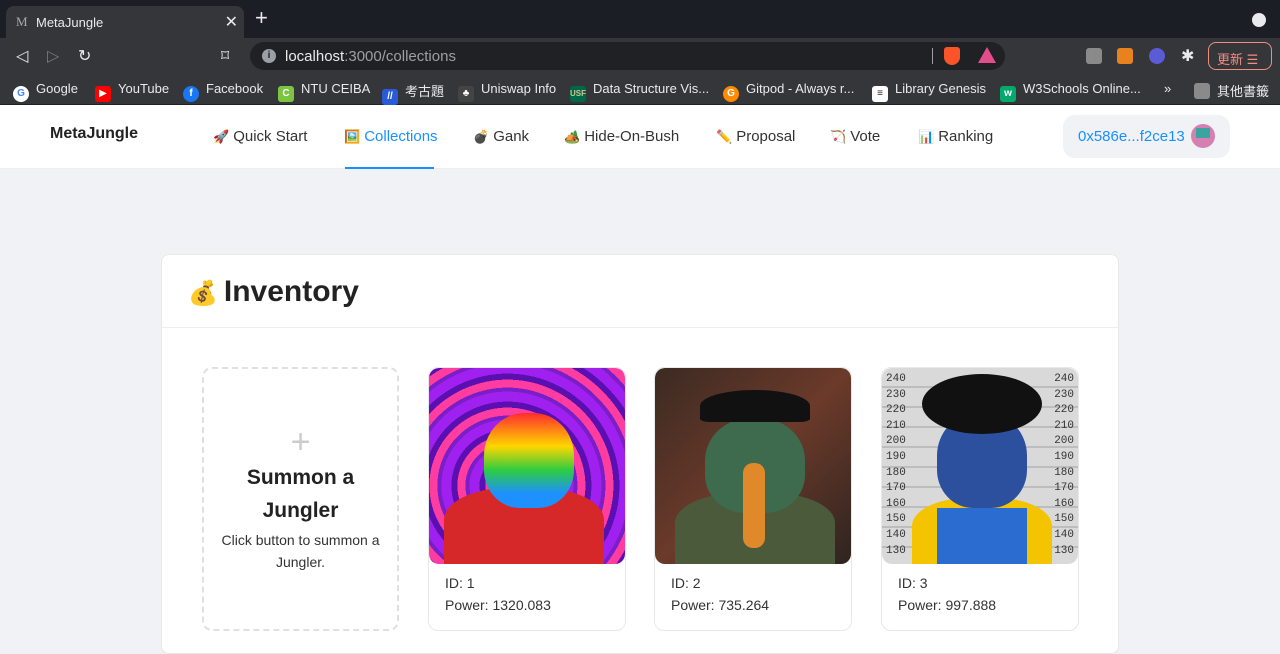 This screenshot has width=1280, height=654. Describe the element at coordinates (286, 94) in the screenshot. I see `ceiba-icon: C` at that location.